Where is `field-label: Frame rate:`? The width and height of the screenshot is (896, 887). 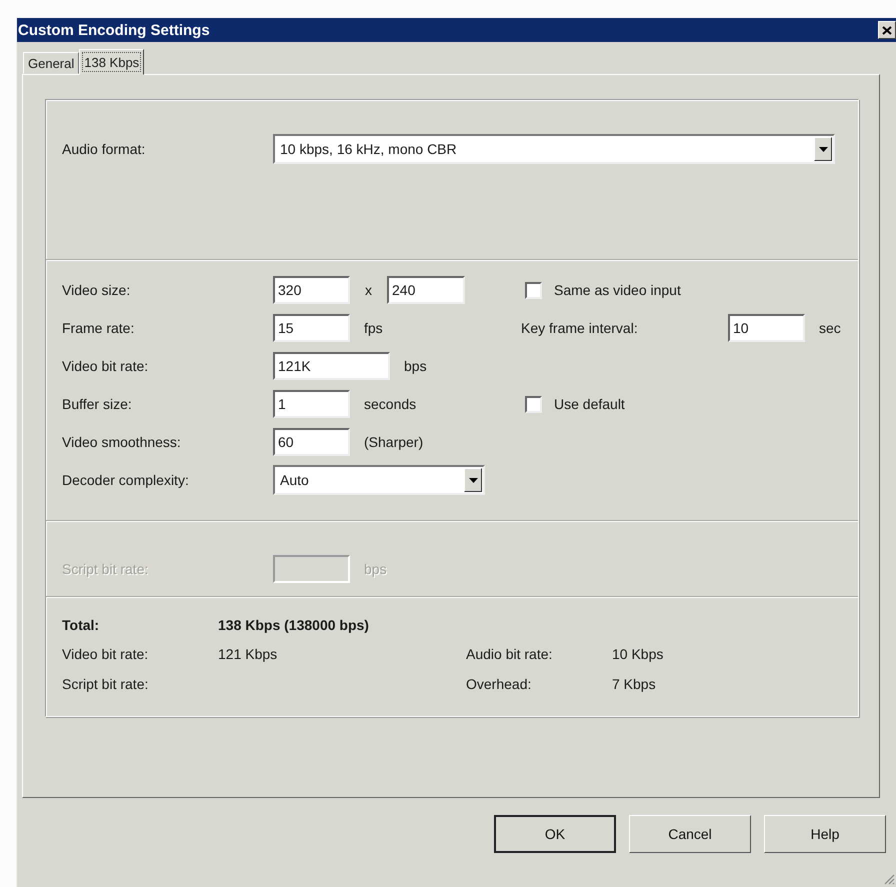
field-label: Frame rate: is located at coordinates (99, 328).